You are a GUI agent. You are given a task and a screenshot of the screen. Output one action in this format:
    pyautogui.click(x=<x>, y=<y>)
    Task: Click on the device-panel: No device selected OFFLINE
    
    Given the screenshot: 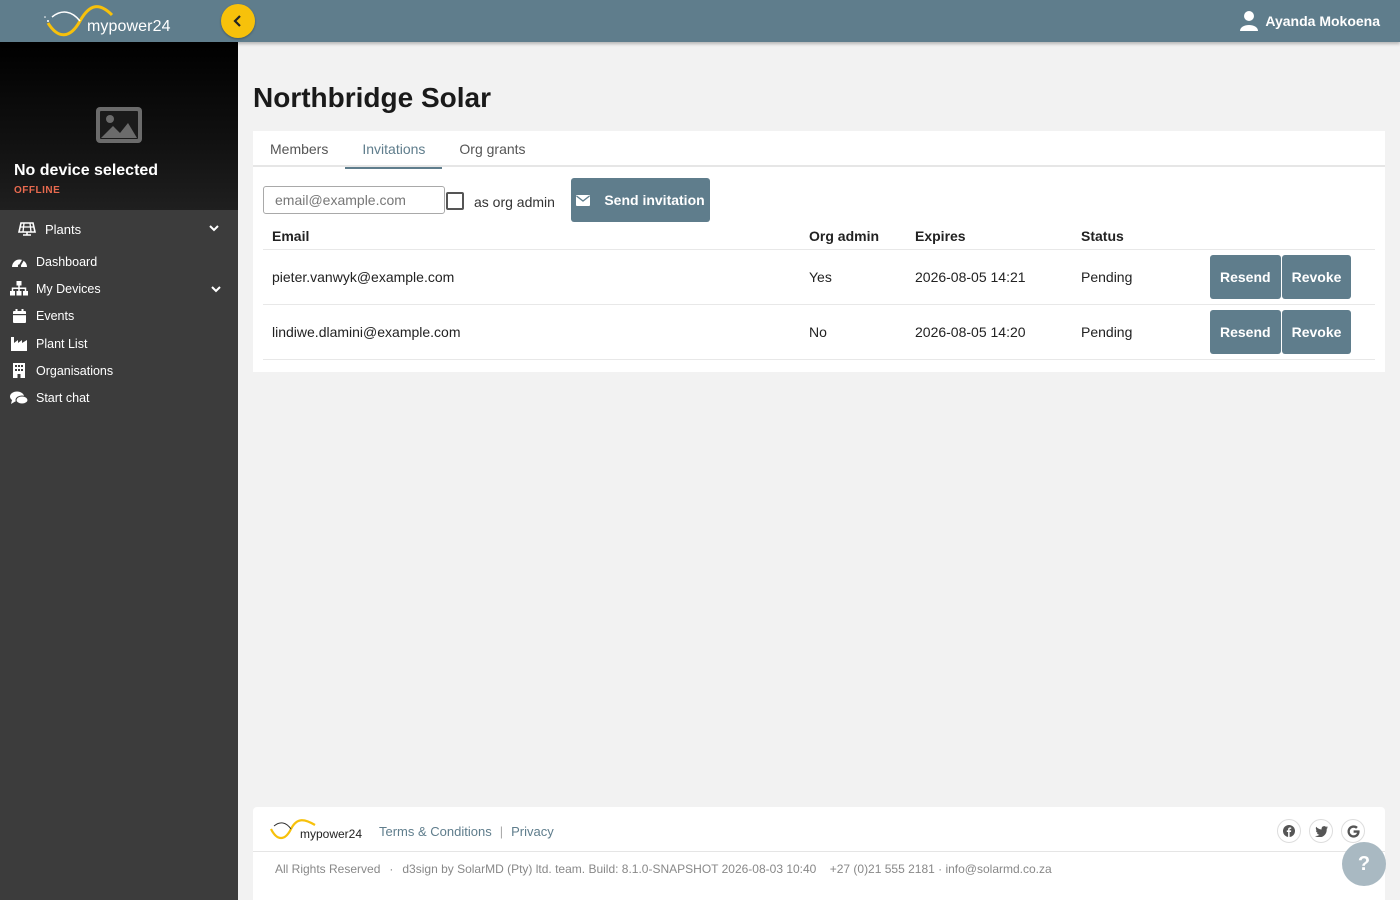 What is the action you would take?
    pyautogui.click(x=119, y=126)
    